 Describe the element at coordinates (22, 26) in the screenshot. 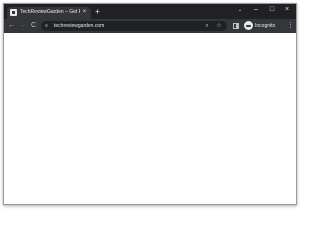

I see `forward-button: →` at that location.